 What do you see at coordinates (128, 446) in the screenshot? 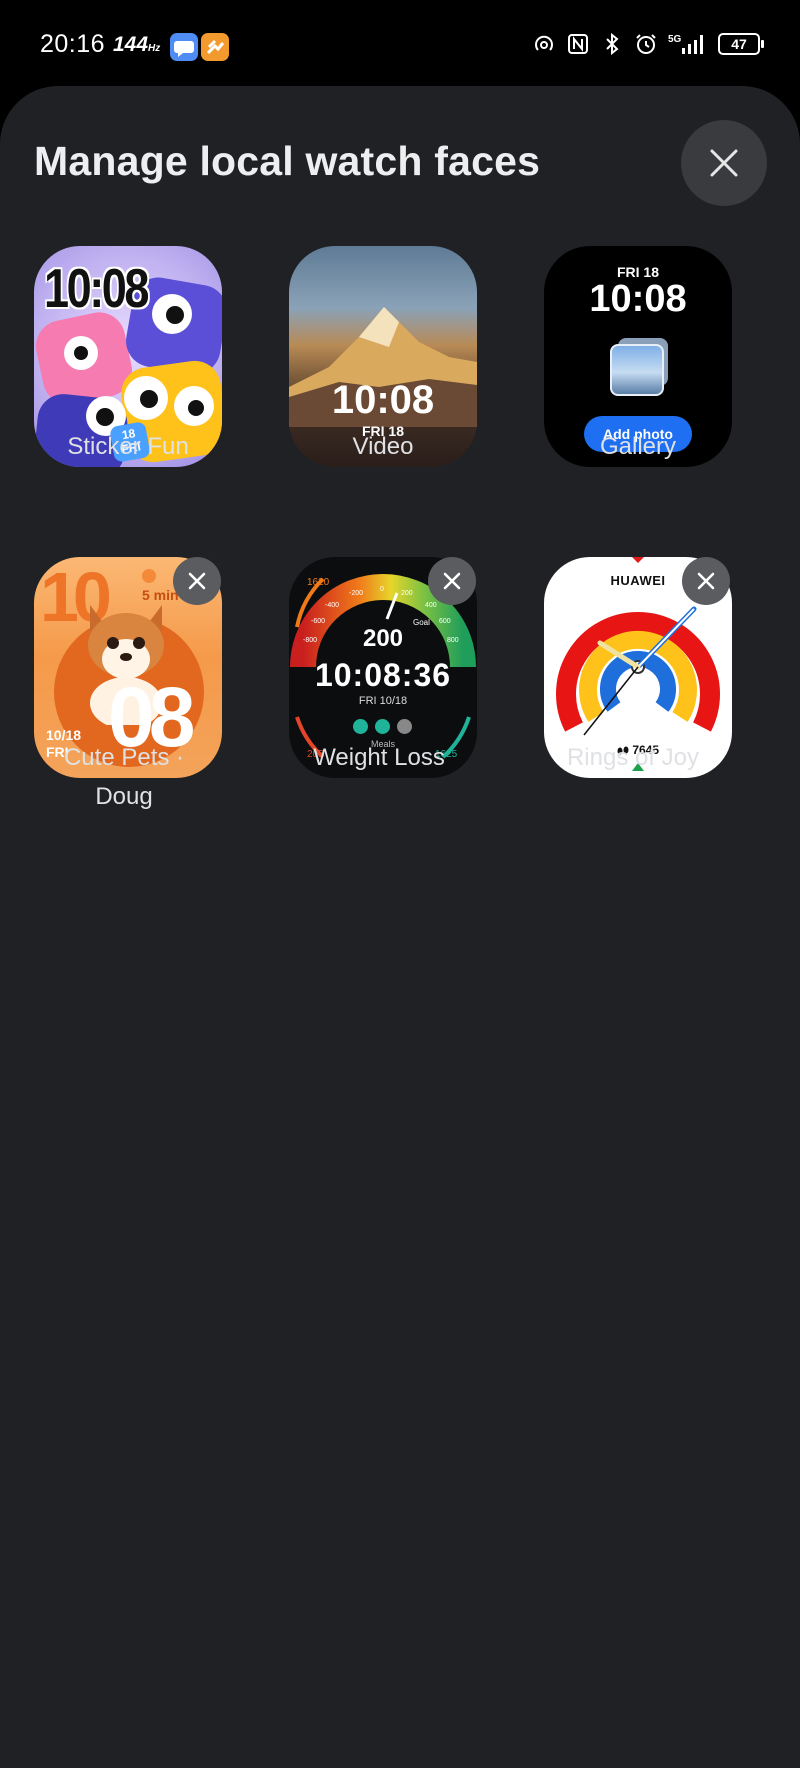
I see `face-label-sticker-fun: Sticker Fun` at bounding box center [128, 446].